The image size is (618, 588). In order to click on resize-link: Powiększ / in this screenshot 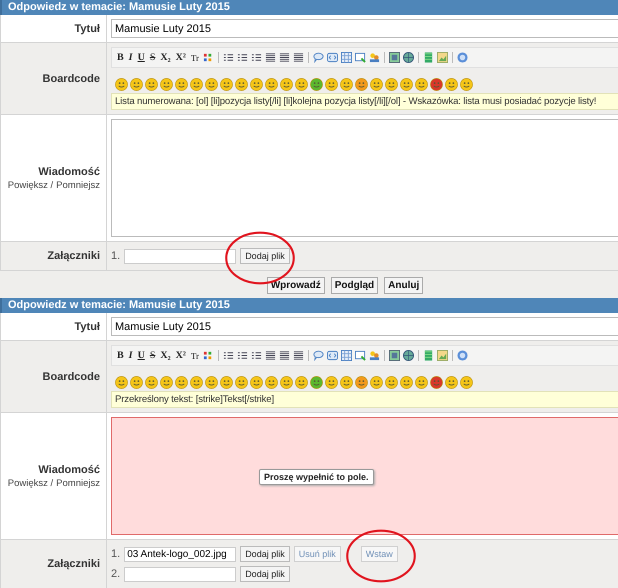, I will do `click(31, 185)`.